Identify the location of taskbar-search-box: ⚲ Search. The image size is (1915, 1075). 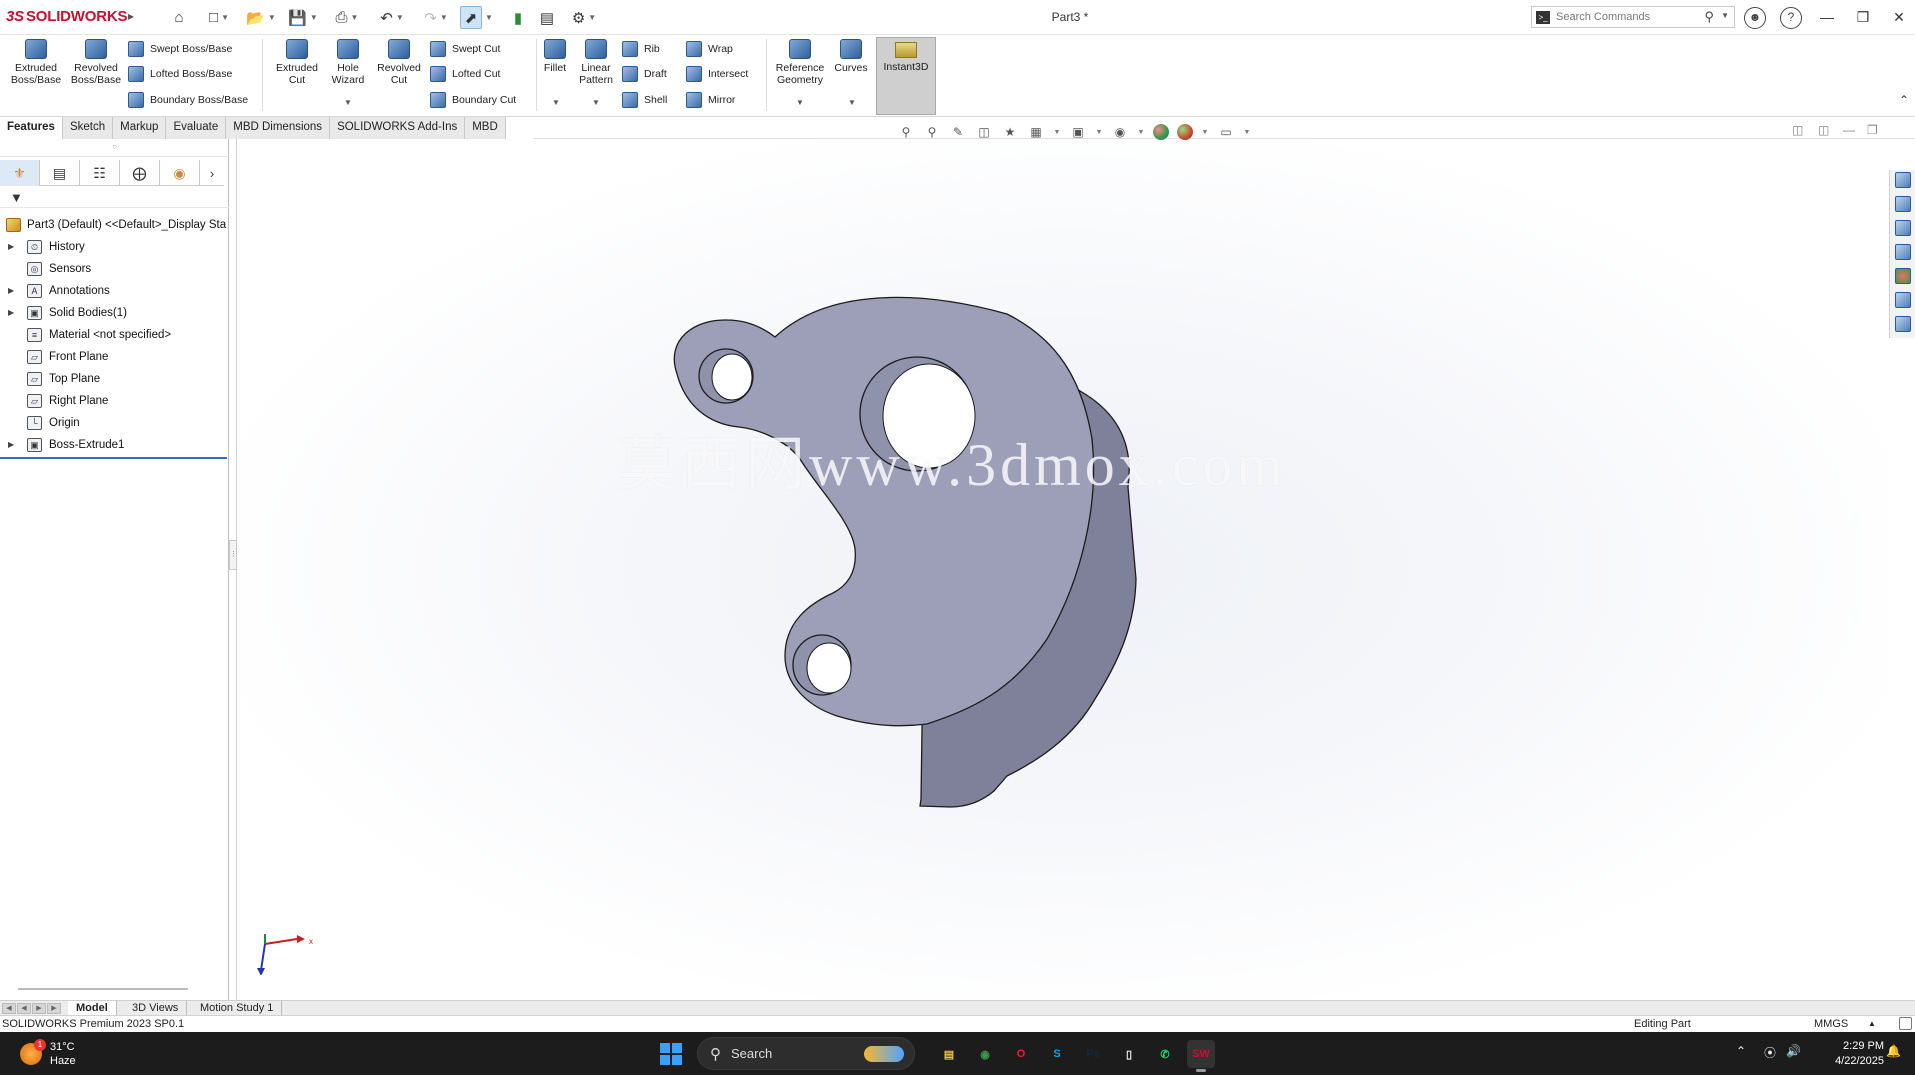
(806, 1053).